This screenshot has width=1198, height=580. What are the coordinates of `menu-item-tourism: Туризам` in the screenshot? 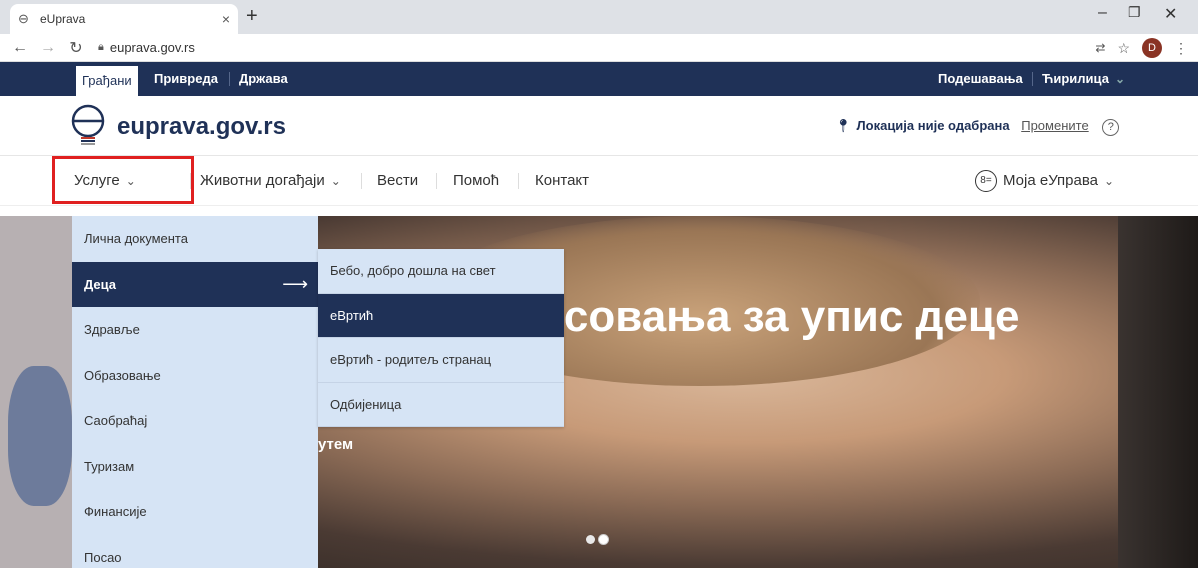 It's located at (195, 467).